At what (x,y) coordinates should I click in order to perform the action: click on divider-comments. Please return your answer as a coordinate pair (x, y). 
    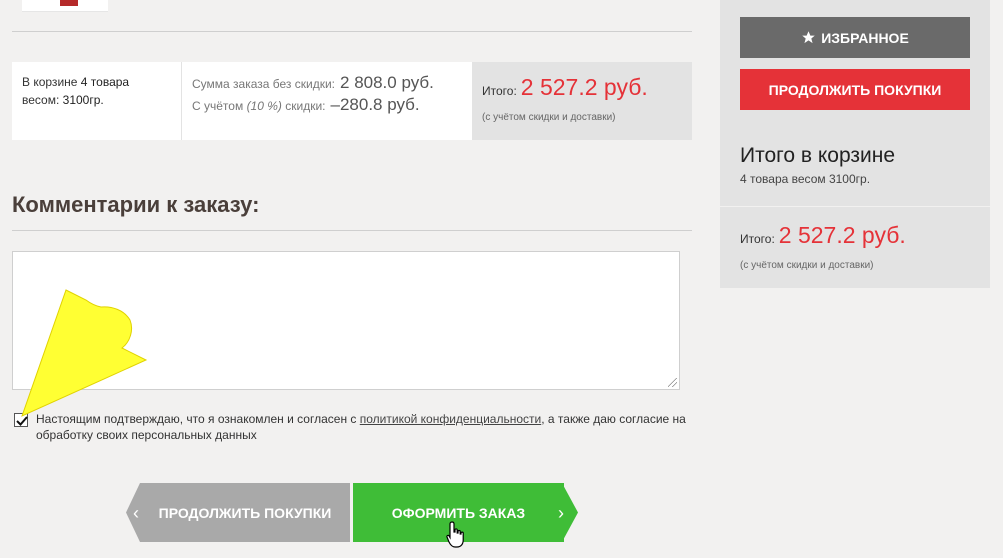
    Looking at the image, I should click on (352, 230).